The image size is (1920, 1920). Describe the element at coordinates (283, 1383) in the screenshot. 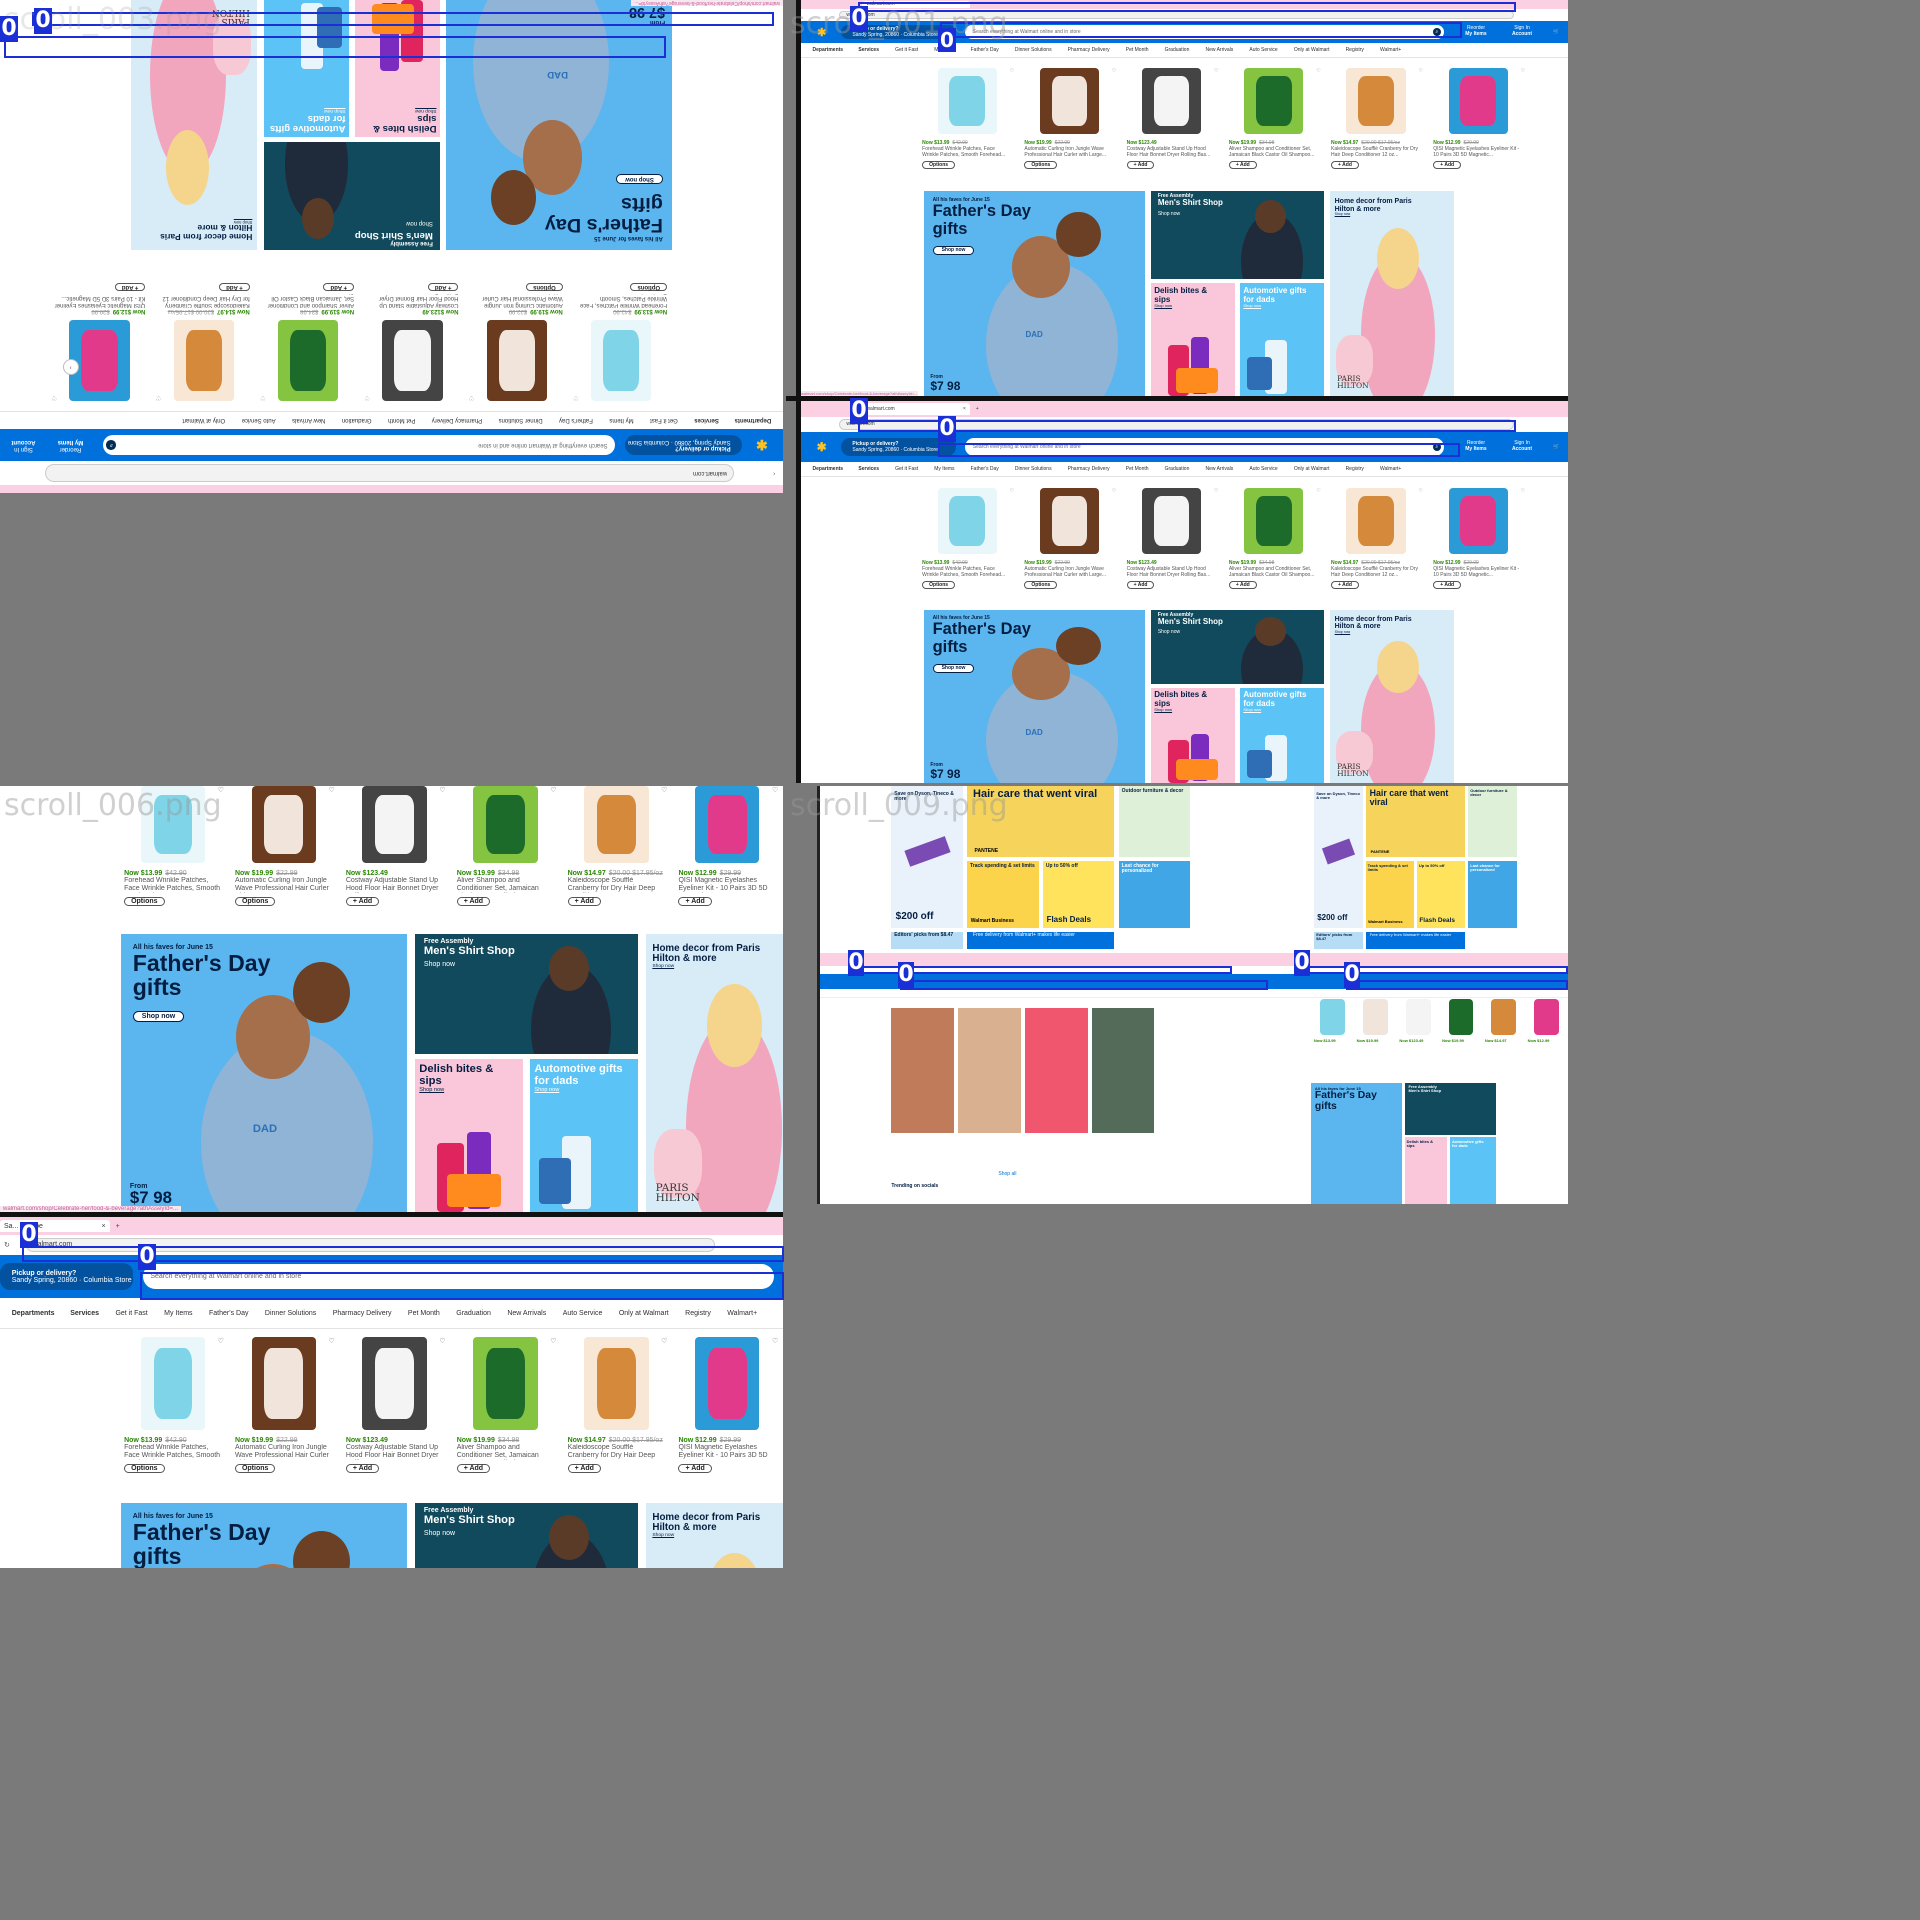

I see `curling-iron-icon` at that location.